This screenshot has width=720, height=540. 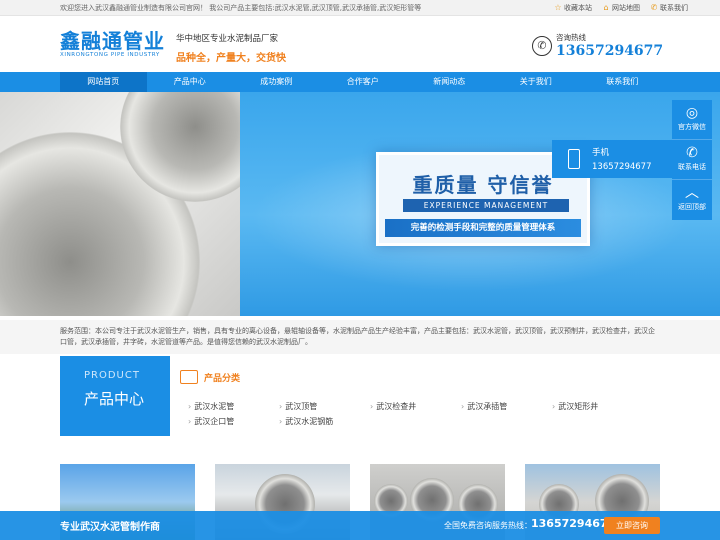 I want to click on logo-text-en: XINRONGTONG PIPE INDUSTRY, so click(x=110, y=55).